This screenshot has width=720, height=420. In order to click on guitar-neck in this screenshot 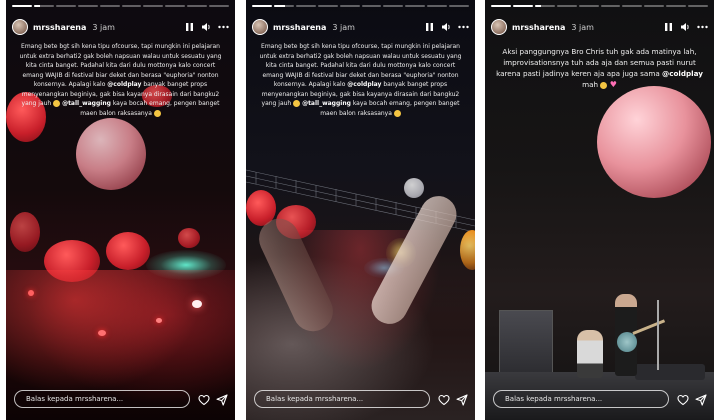, I will do `click(649, 327)`.